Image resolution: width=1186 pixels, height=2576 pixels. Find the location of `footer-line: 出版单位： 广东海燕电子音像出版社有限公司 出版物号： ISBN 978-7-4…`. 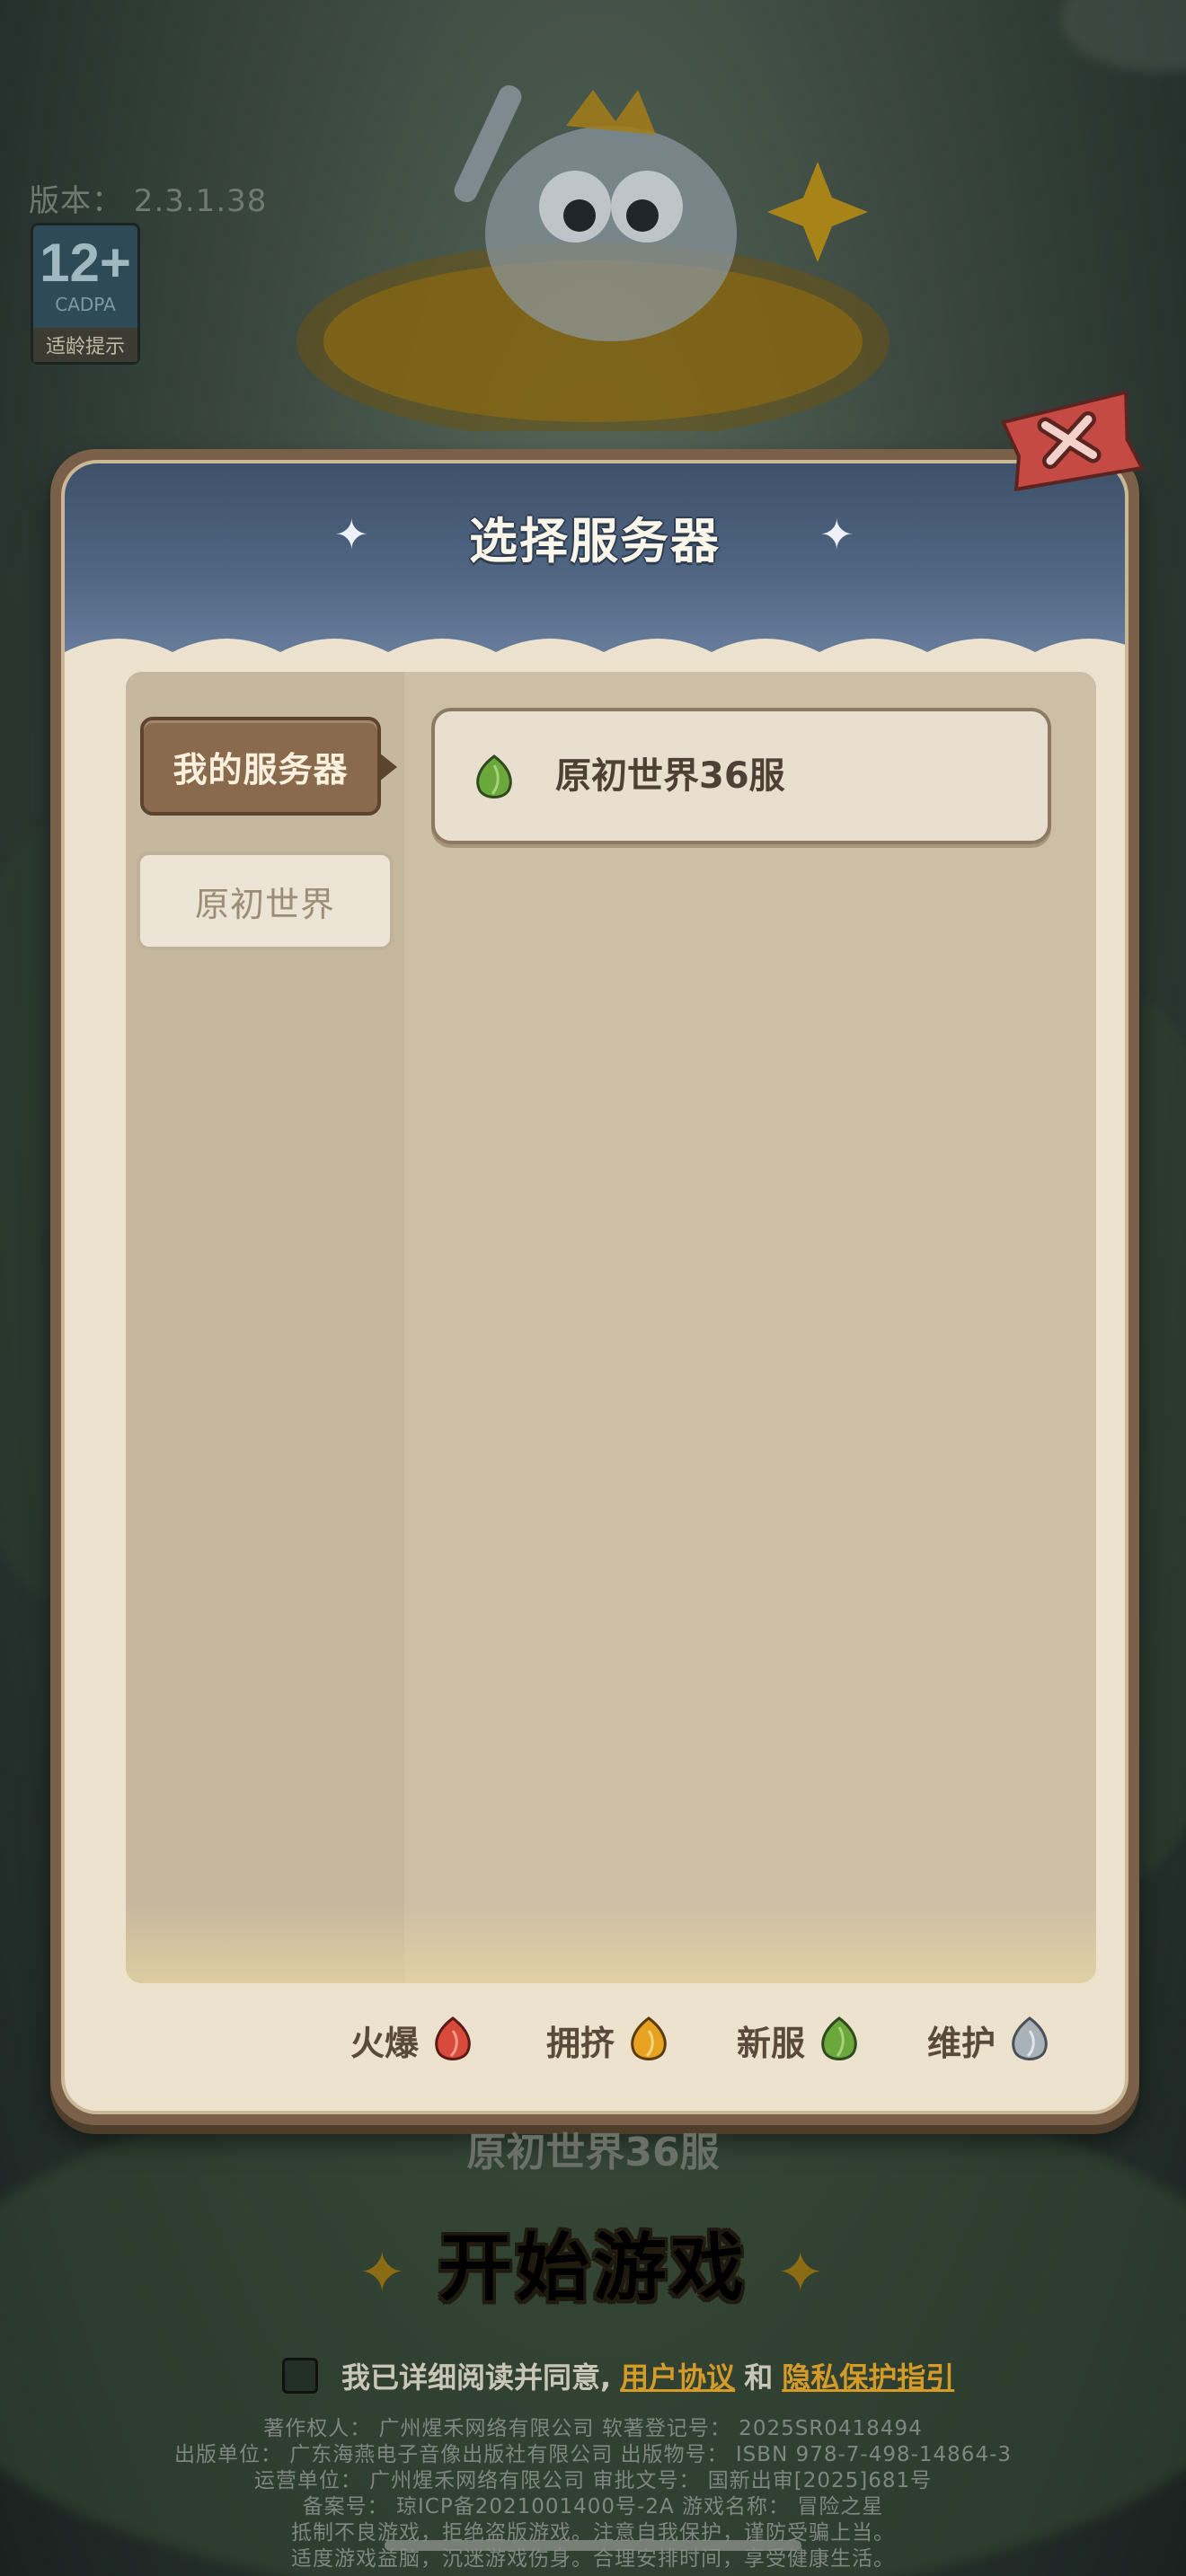

footer-line: 出版单位： 广东海燕电子音像出版社有限公司 出版物号： ISBN 978-7-4… is located at coordinates (593, 2454).